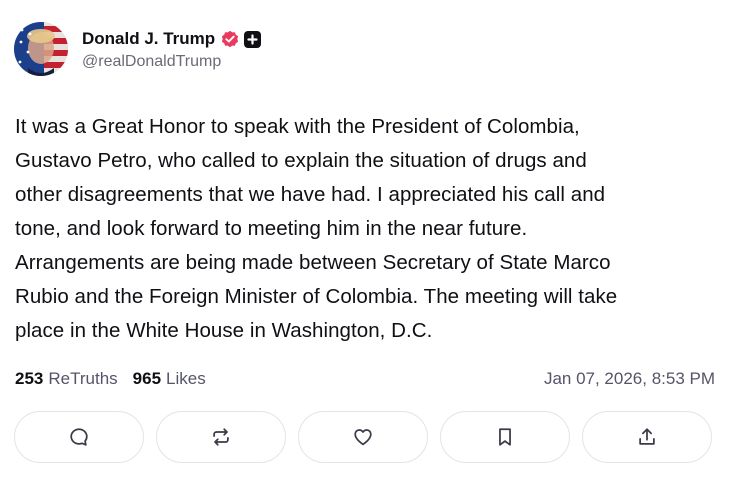  Describe the element at coordinates (629, 379) in the screenshot. I see `post-timestamp: Jan 07, 2026, 8:53 PM` at that location.